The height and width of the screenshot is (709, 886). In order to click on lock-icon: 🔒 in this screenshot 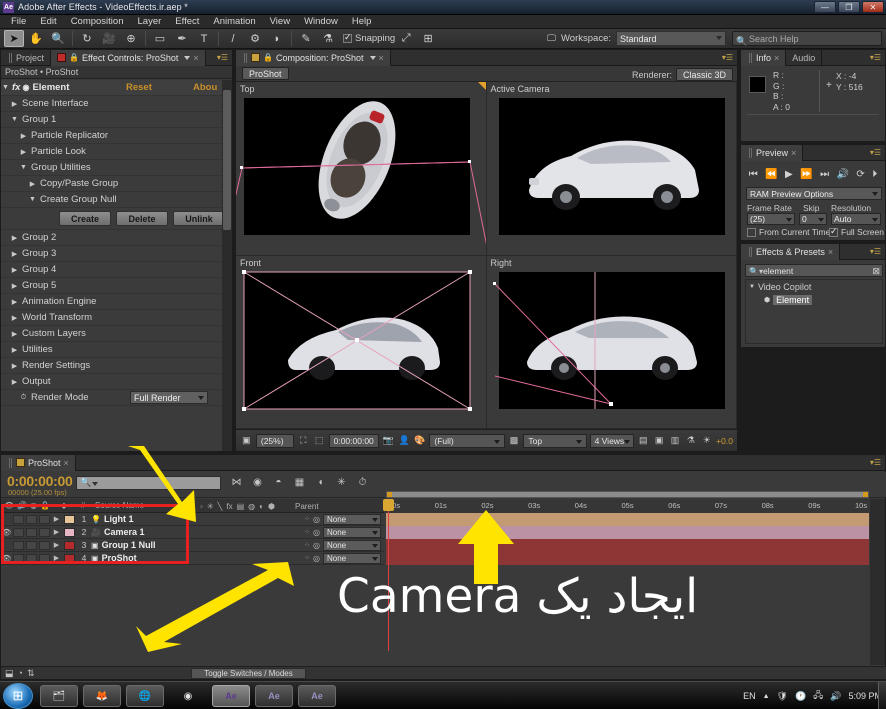, I will do `click(74, 57)`.